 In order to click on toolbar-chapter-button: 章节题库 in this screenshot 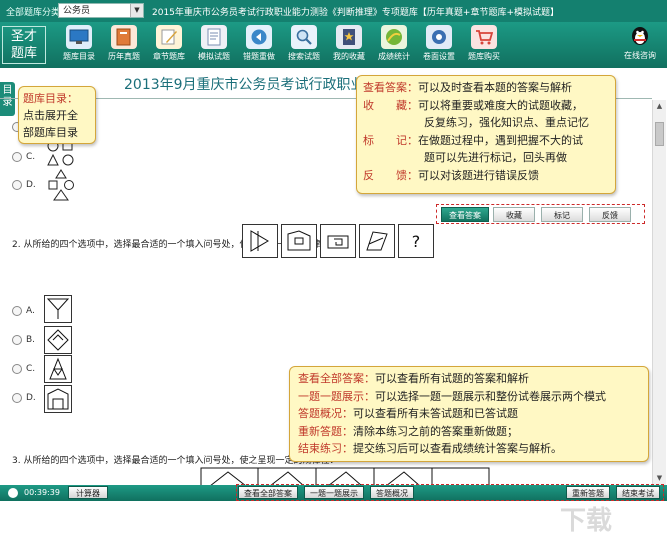, I will do `click(169, 46)`.